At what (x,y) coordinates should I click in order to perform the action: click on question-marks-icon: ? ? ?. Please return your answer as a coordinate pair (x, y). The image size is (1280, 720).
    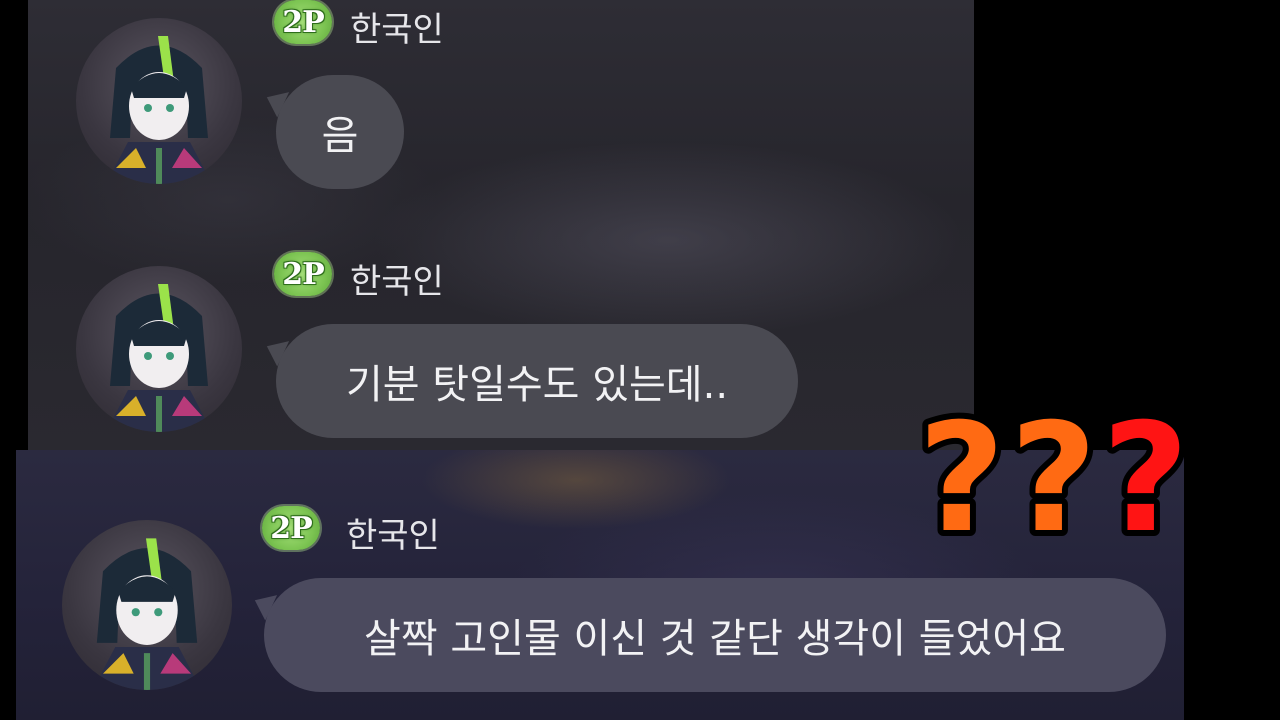
    Looking at the image, I should click on (1053, 479).